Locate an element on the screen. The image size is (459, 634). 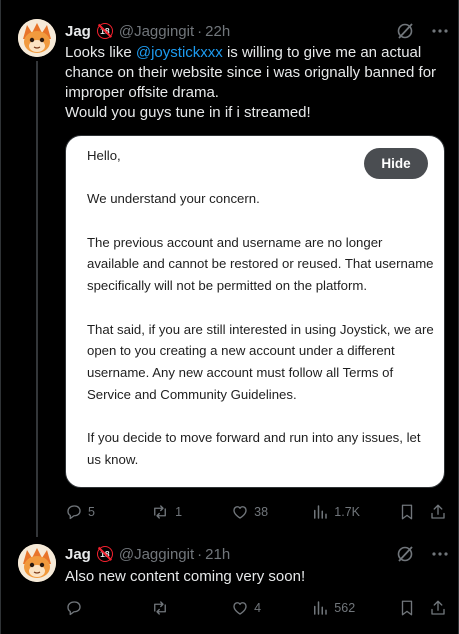
reply-button: 5 is located at coordinates (107, 512).